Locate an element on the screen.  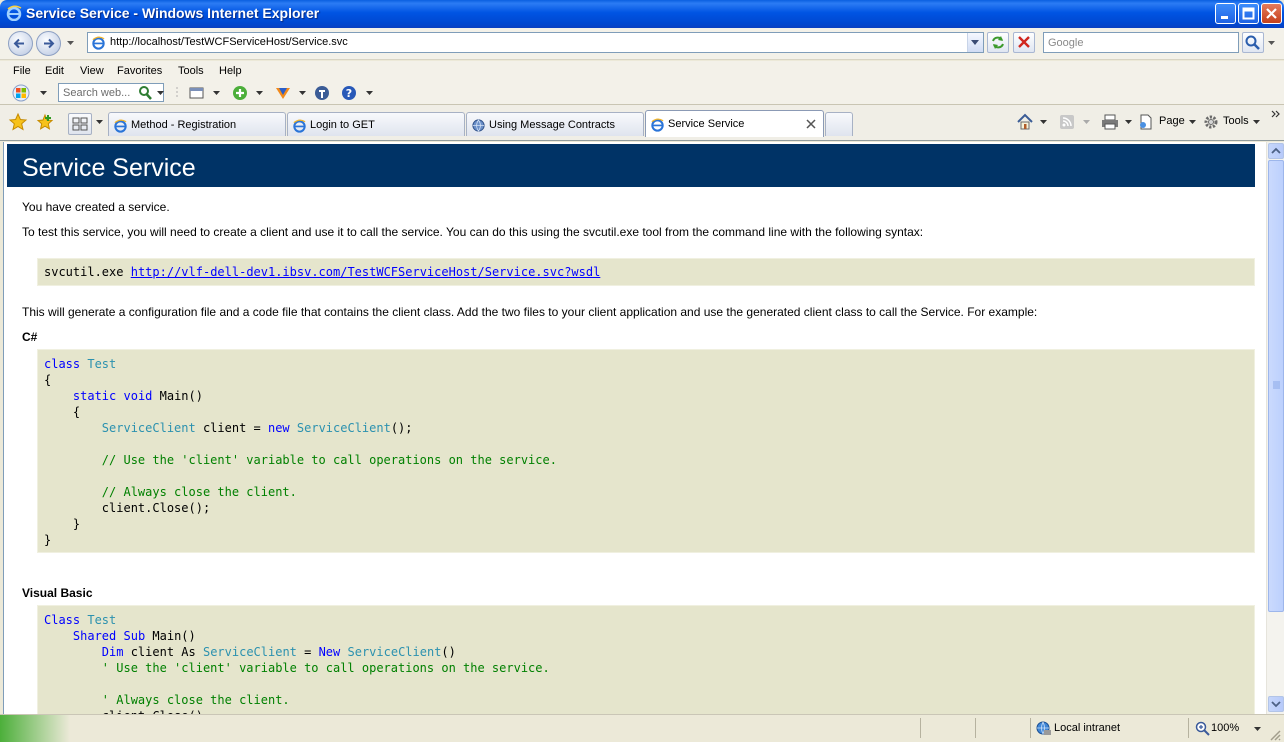
page-menu: Page is located at coordinates (1172, 121).